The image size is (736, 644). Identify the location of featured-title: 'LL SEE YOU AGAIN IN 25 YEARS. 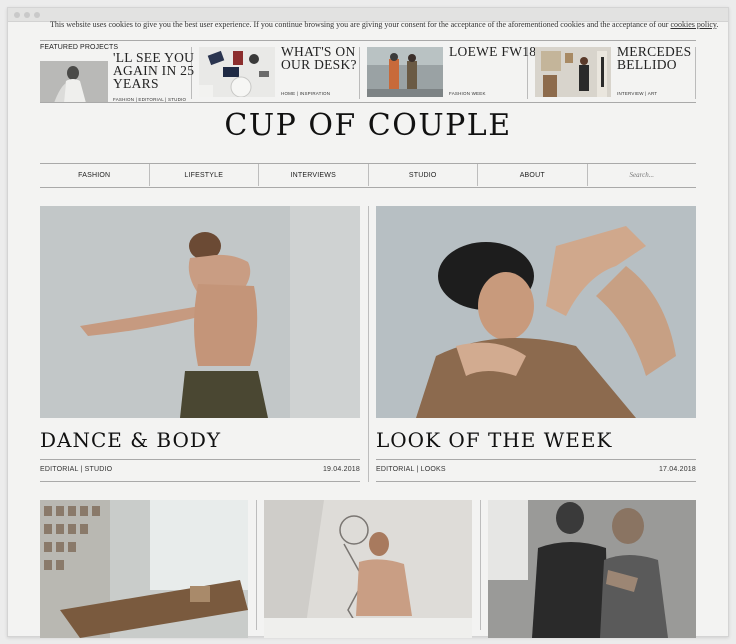
(153, 70).